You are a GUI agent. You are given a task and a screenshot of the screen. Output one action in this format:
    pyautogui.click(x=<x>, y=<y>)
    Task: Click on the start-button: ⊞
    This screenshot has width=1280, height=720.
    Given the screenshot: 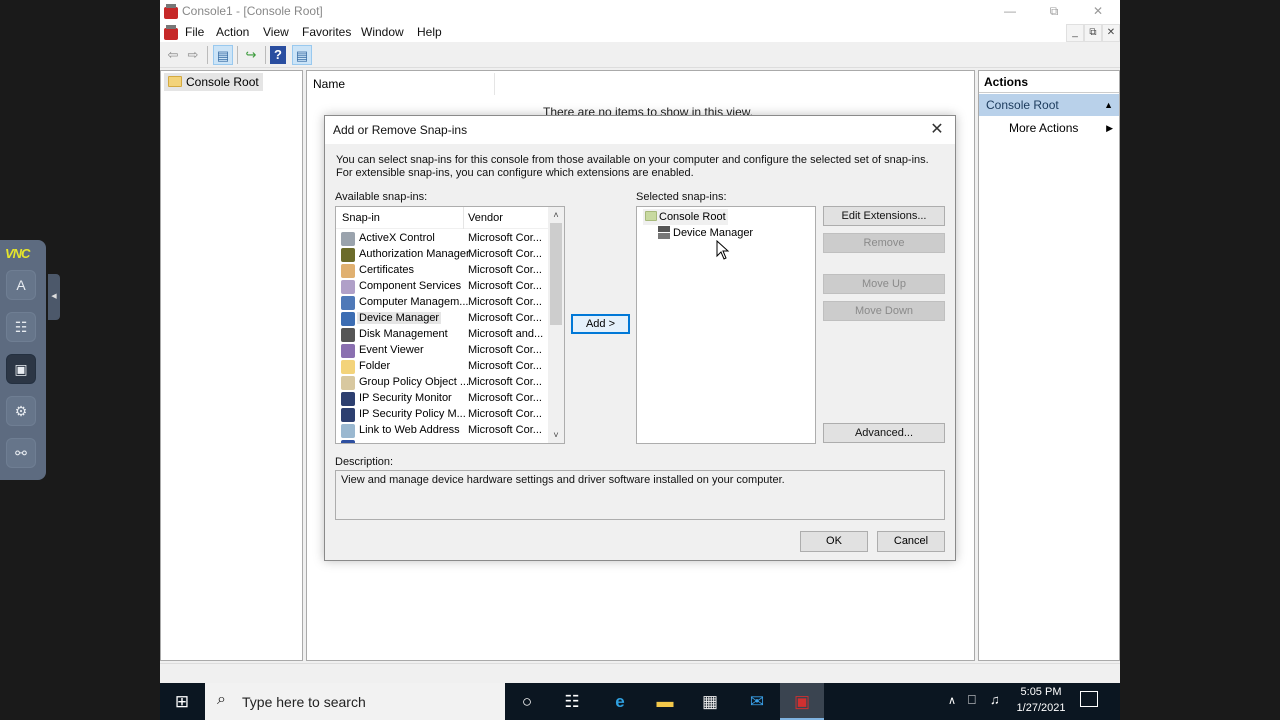 What is the action you would take?
    pyautogui.click(x=182, y=701)
    